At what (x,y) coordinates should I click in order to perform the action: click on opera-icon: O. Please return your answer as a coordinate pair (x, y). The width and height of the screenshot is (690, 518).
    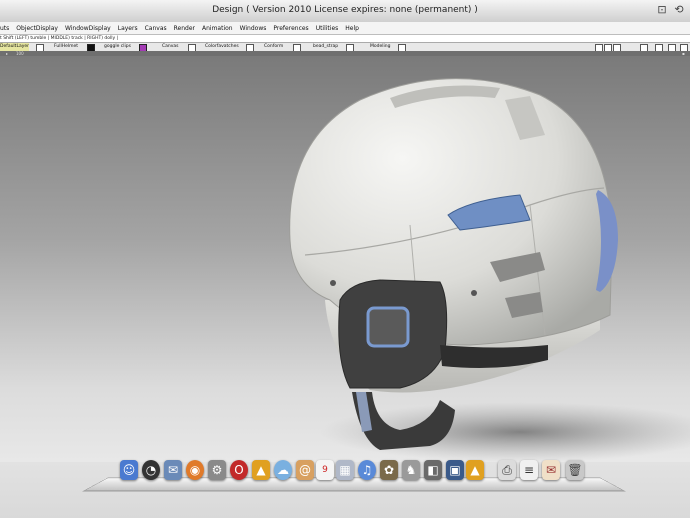
    Looking at the image, I should click on (239, 470).